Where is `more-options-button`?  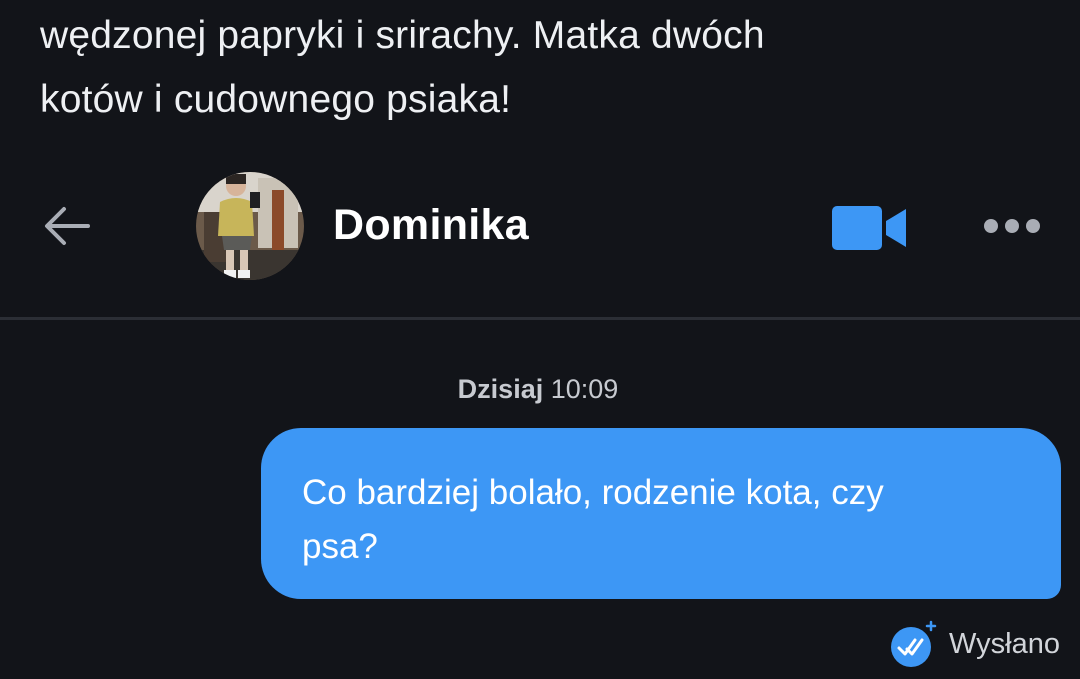 more-options-button is located at coordinates (1012, 226).